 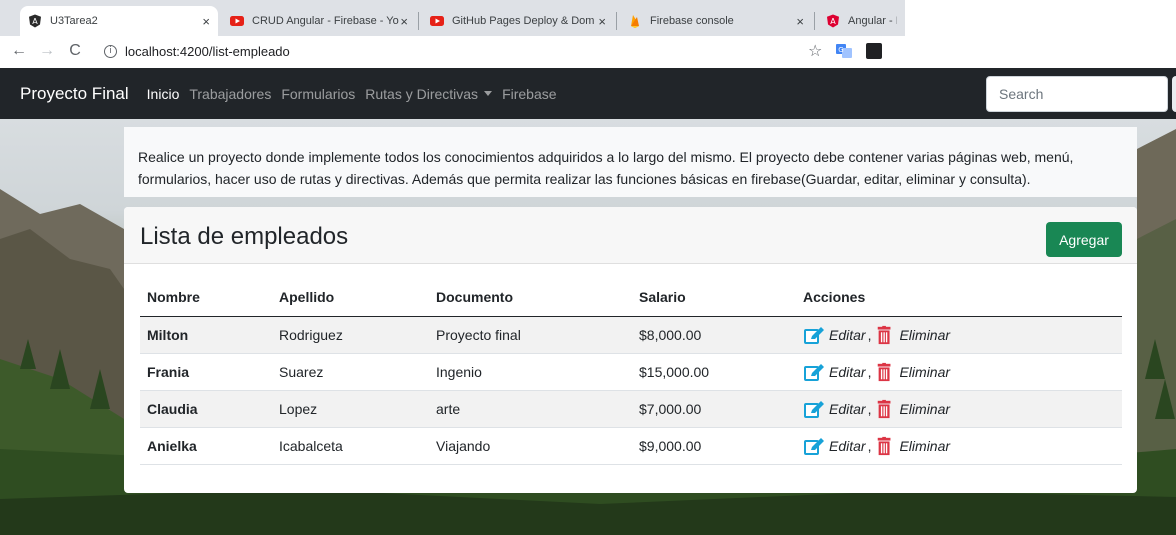 I want to click on browser-tab-firebase: Firebase console ×, so click(x=716, y=21).